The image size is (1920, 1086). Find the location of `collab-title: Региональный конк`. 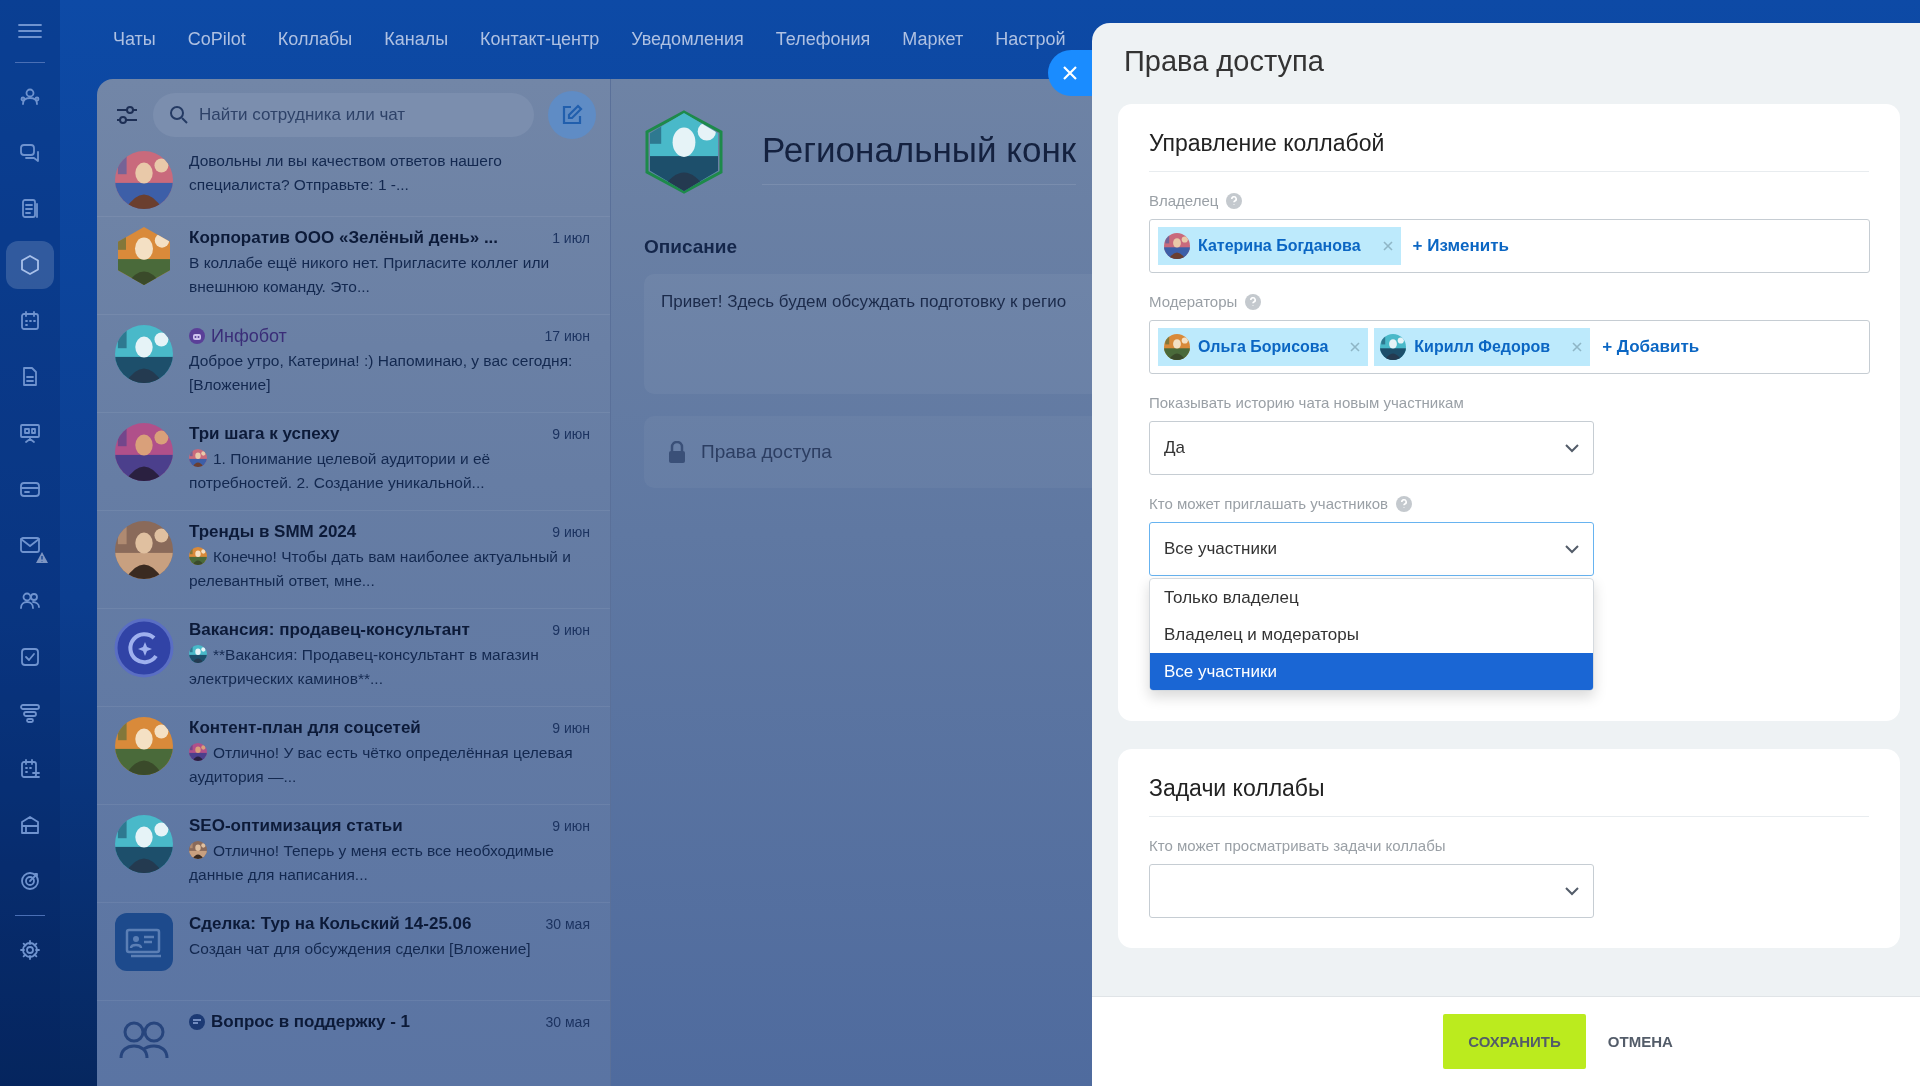

collab-title: Региональный конк is located at coordinates (919, 152).